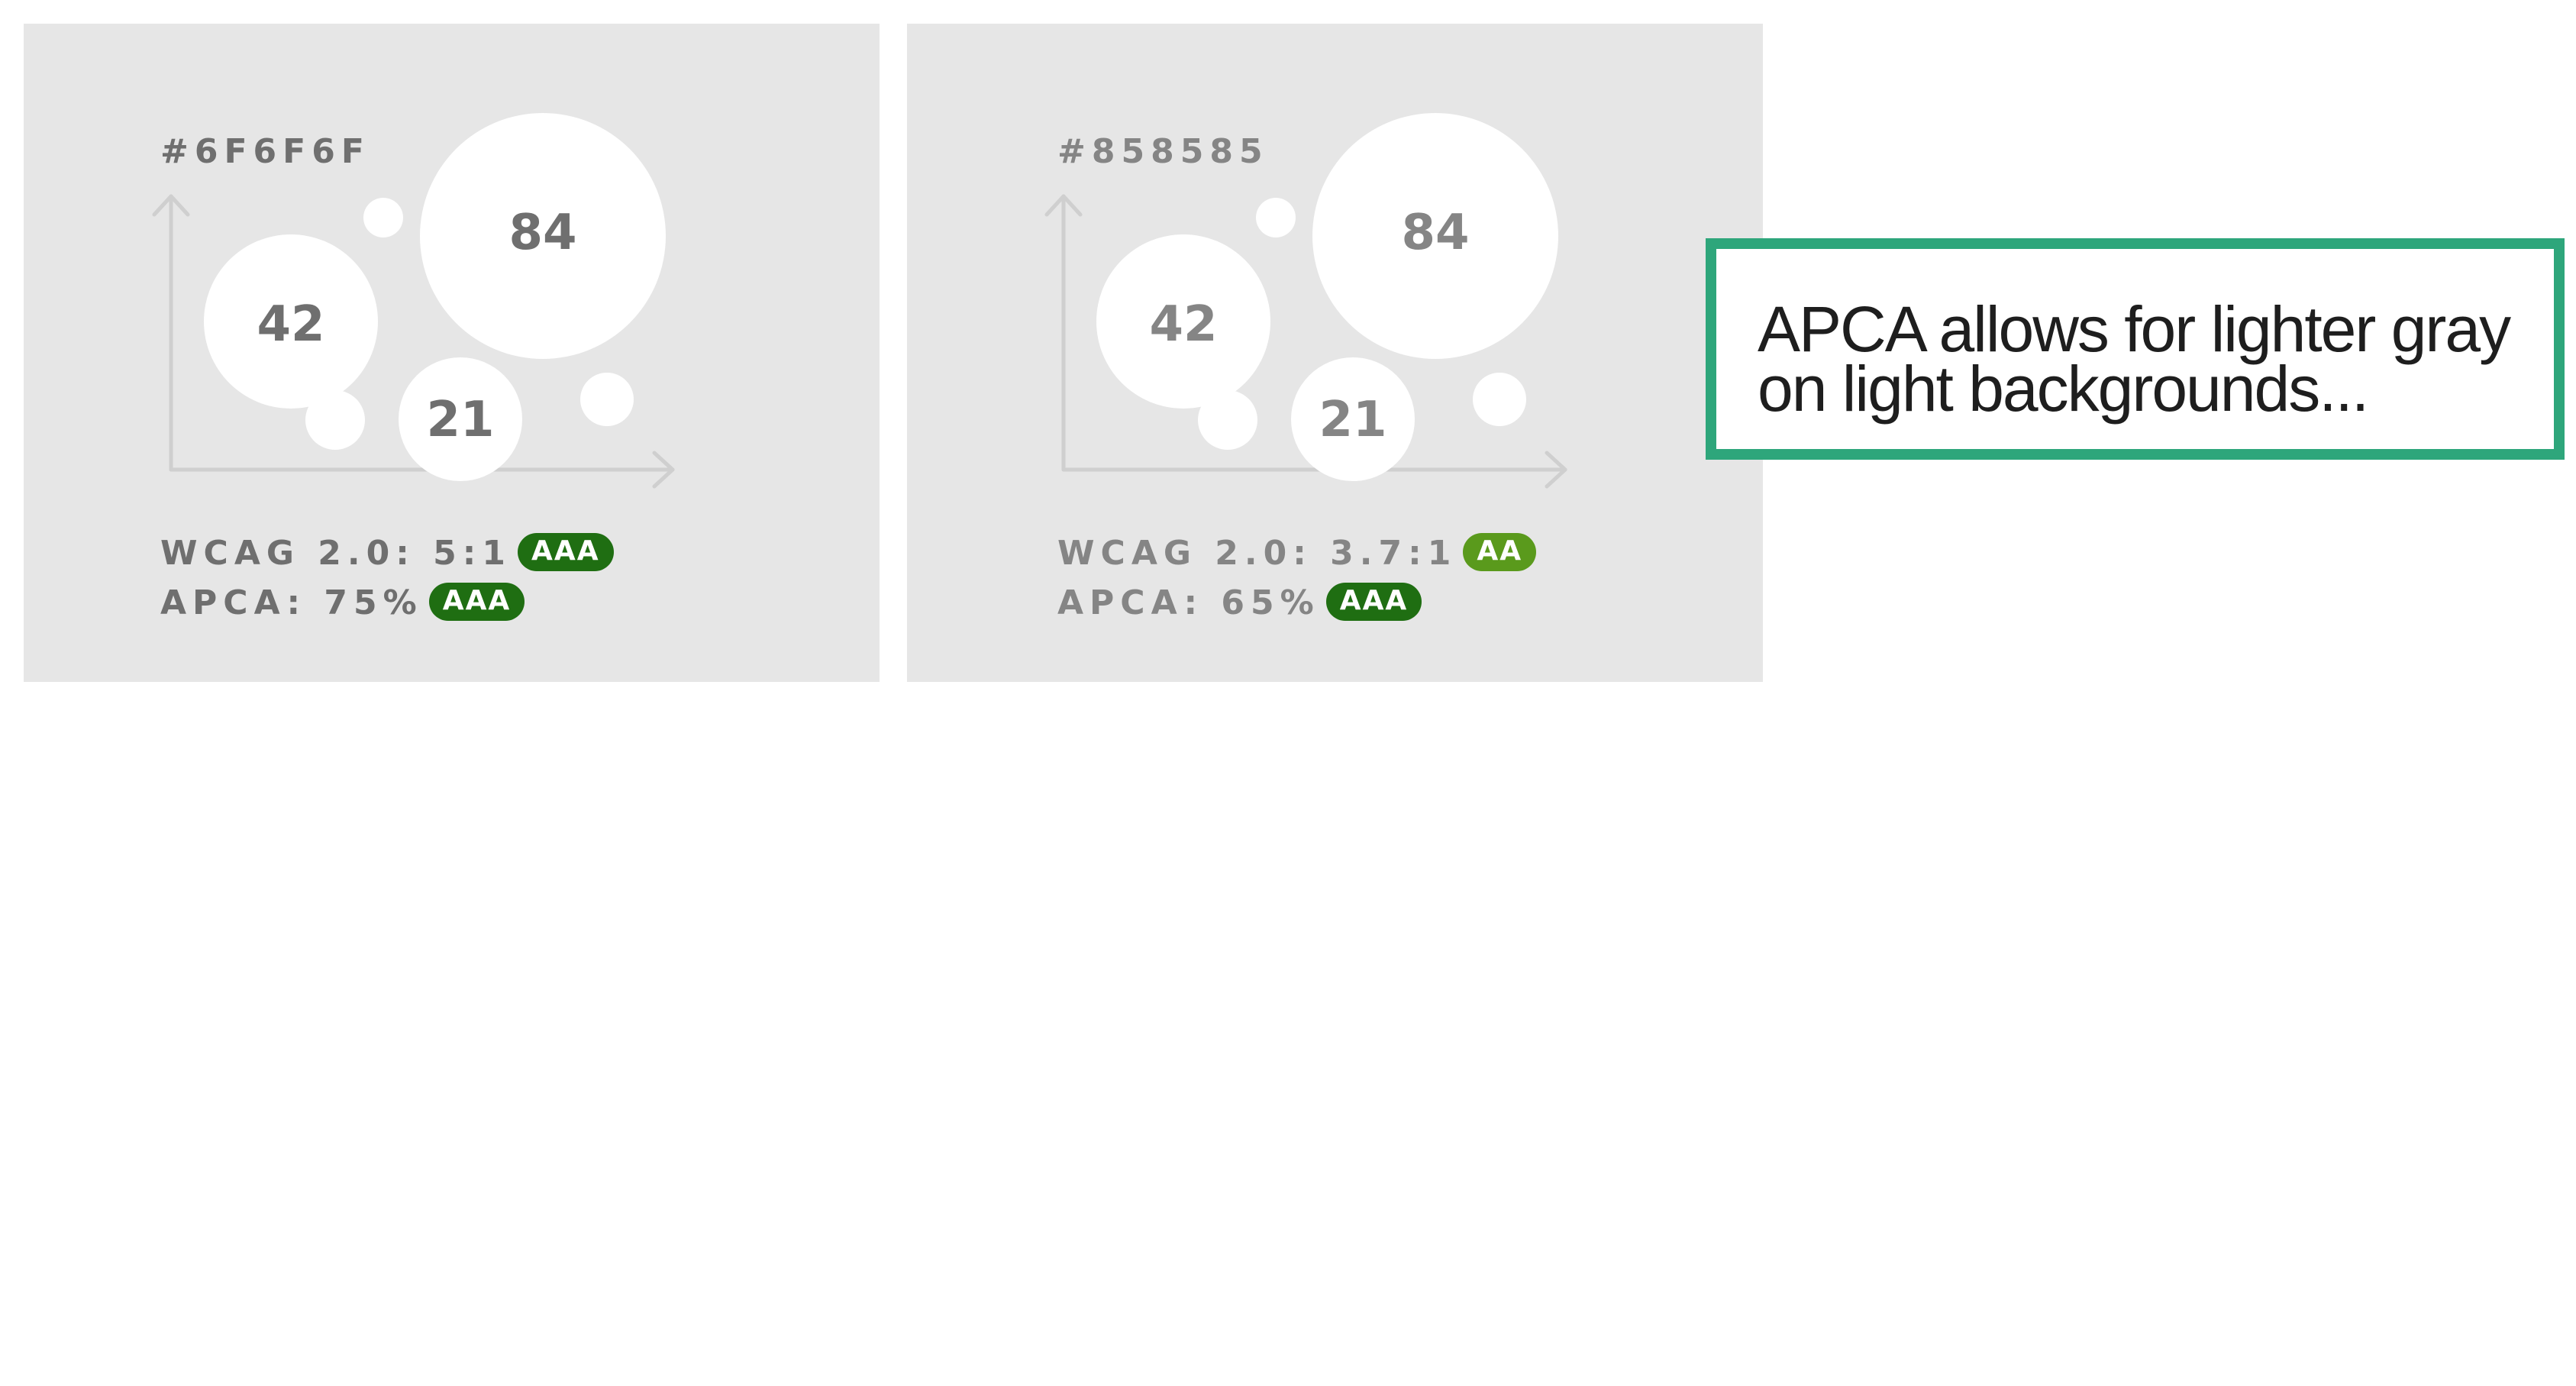 Image resolution: width=2576 pixels, height=1386 pixels. Describe the element at coordinates (1188, 603) in the screenshot. I see `apca-score-label: APCA: 65%` at that location.